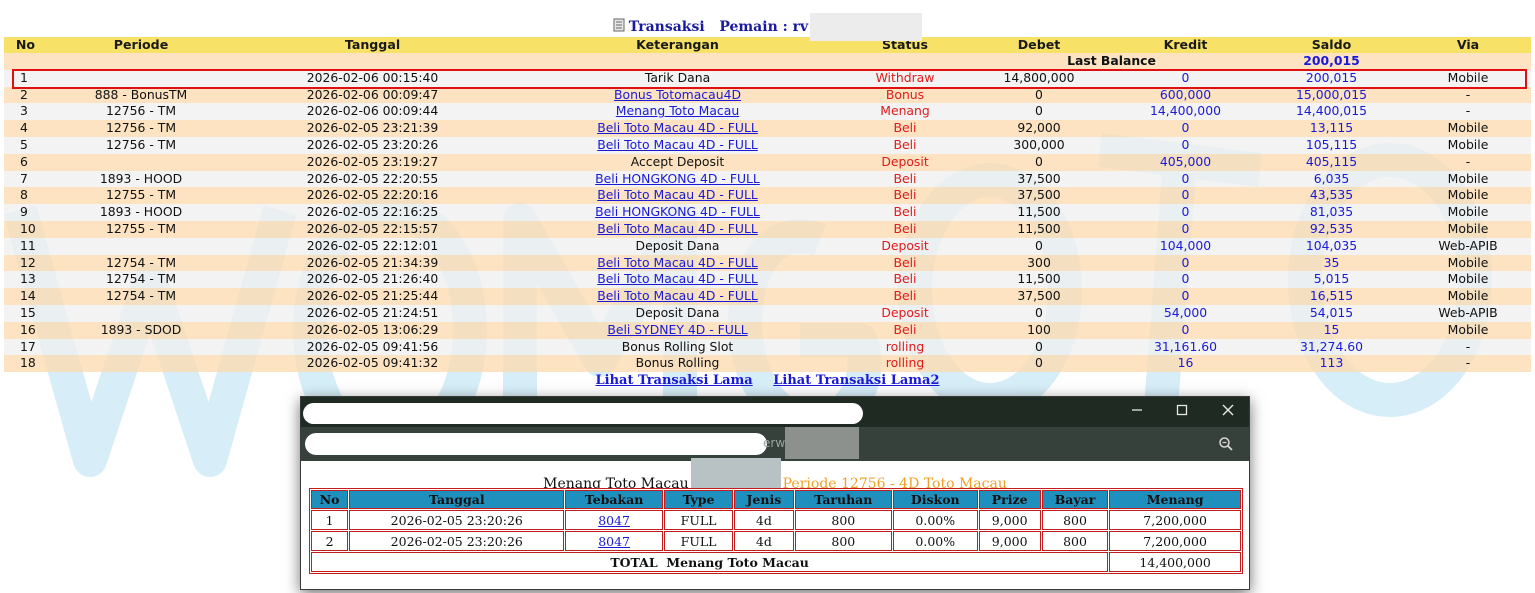 Image resolution: width=1535 pixels, height=593 pixels. What do you see at coordinates (25, 263) in the screenshot?
I see `cell-no: 12` at bounding box center [25, 263].